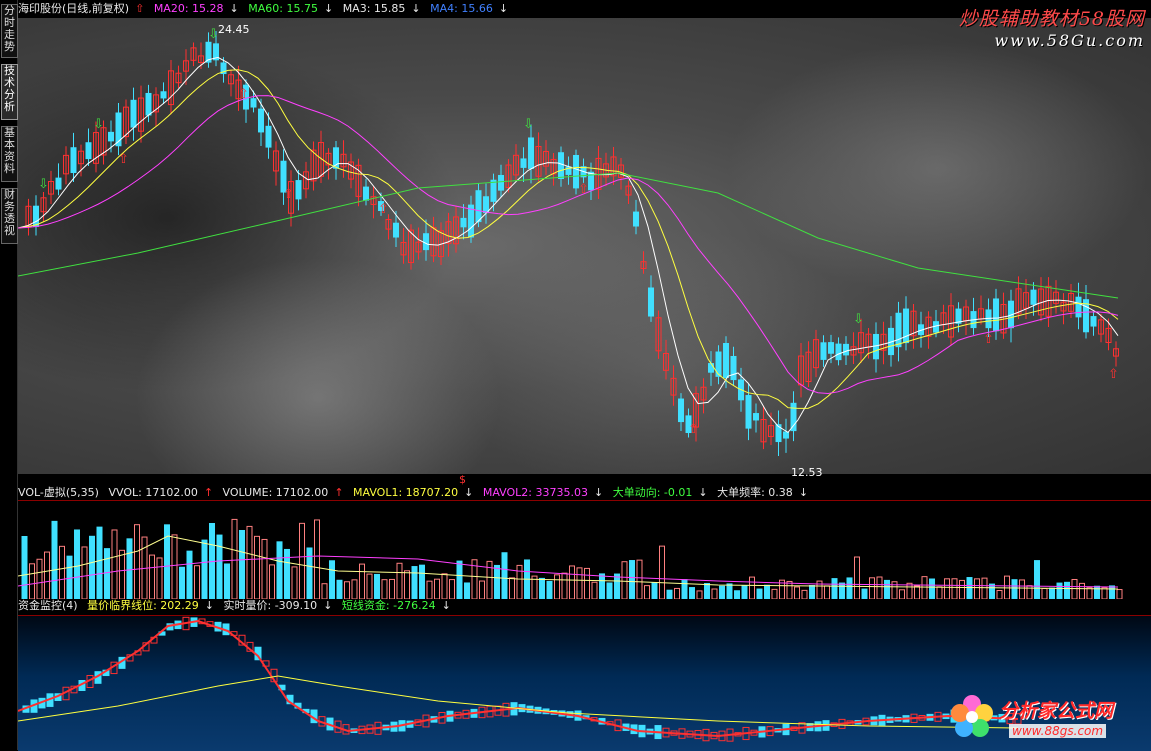  I want to click on ma20-value: MA20: 15.28, so click(188, 8).